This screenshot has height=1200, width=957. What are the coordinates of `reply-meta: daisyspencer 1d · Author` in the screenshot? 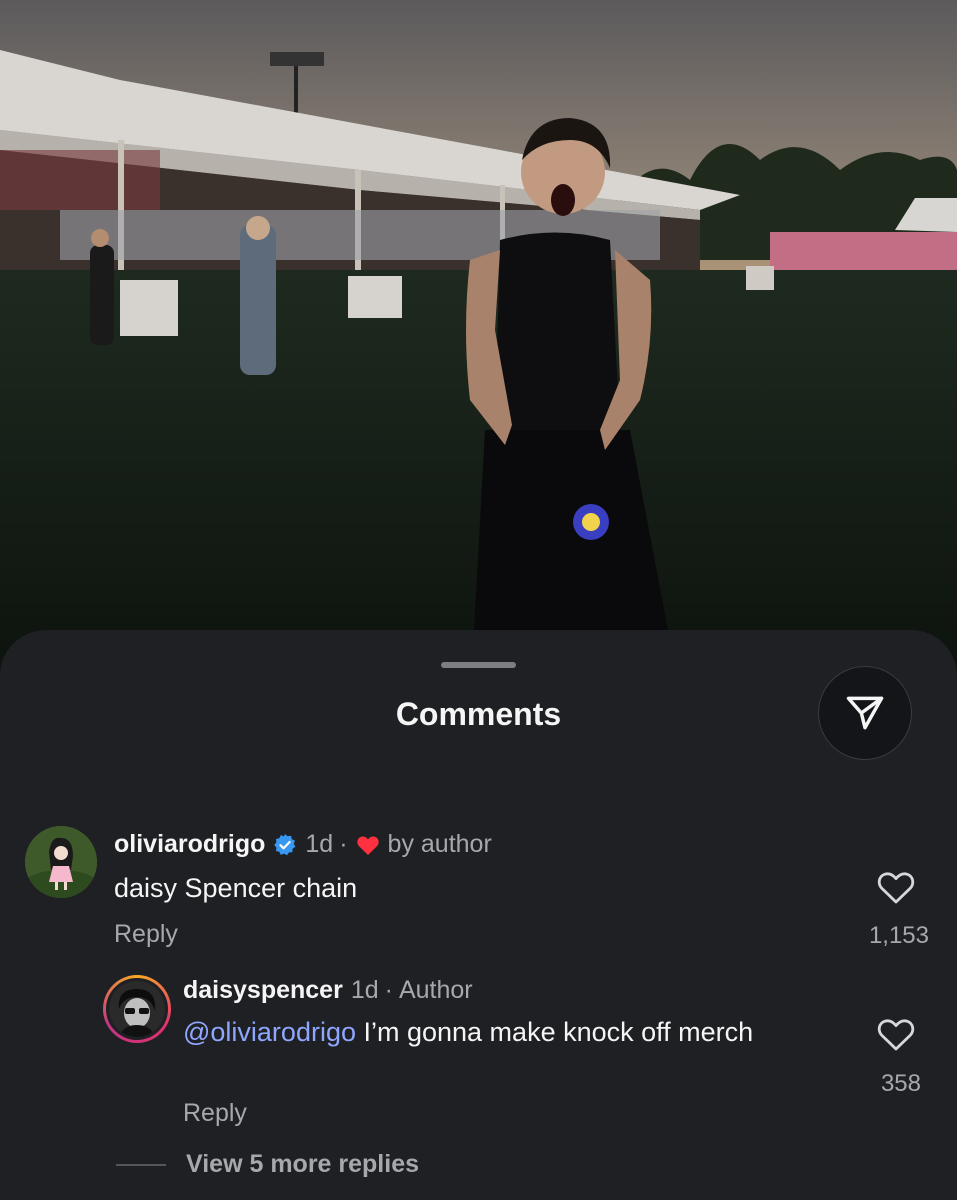 It's located at (328, 990).